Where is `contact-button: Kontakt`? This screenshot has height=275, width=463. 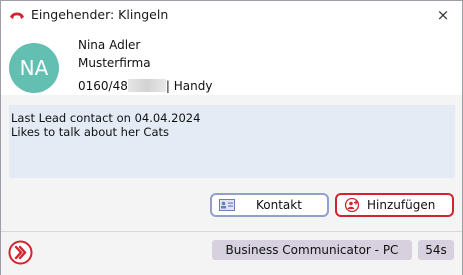
contact-button: Kontakt is located at coordinates (269, 205).